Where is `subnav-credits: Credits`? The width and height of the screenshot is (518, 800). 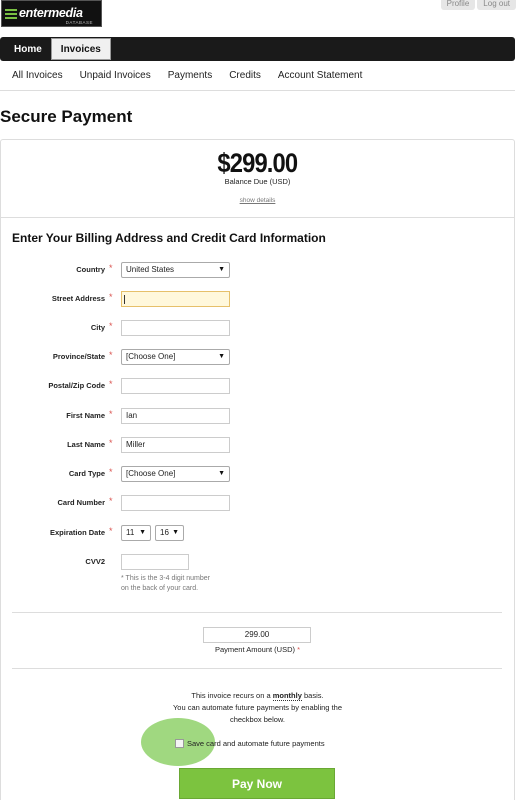
subnav-credits: Credits is located at coordinates (245, 75).